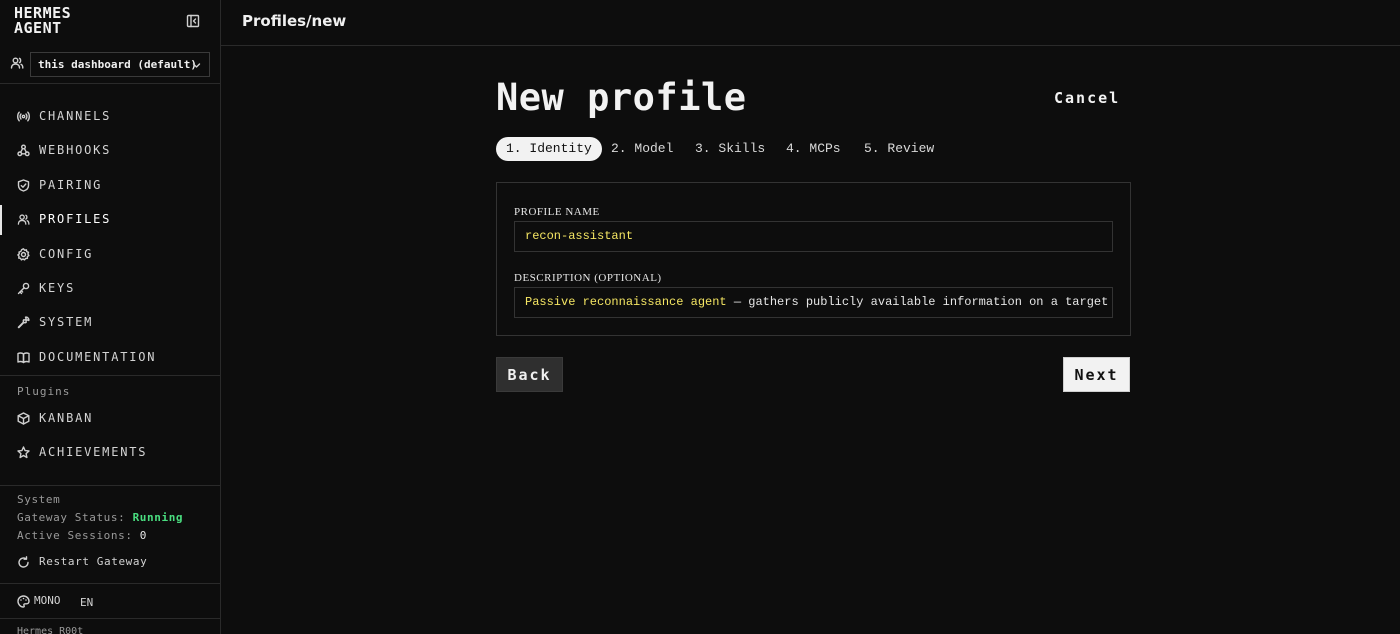  Describe the element at coordinates (39, 499) in the screenshot. I see `system-heading: System` at that location.